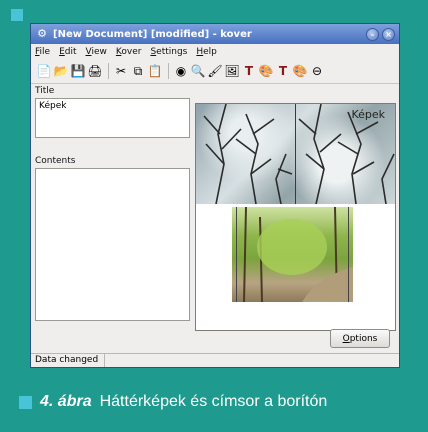 The height and width of the screenshot is (432, 428). I want to click on caption-square, so click(25, 402).